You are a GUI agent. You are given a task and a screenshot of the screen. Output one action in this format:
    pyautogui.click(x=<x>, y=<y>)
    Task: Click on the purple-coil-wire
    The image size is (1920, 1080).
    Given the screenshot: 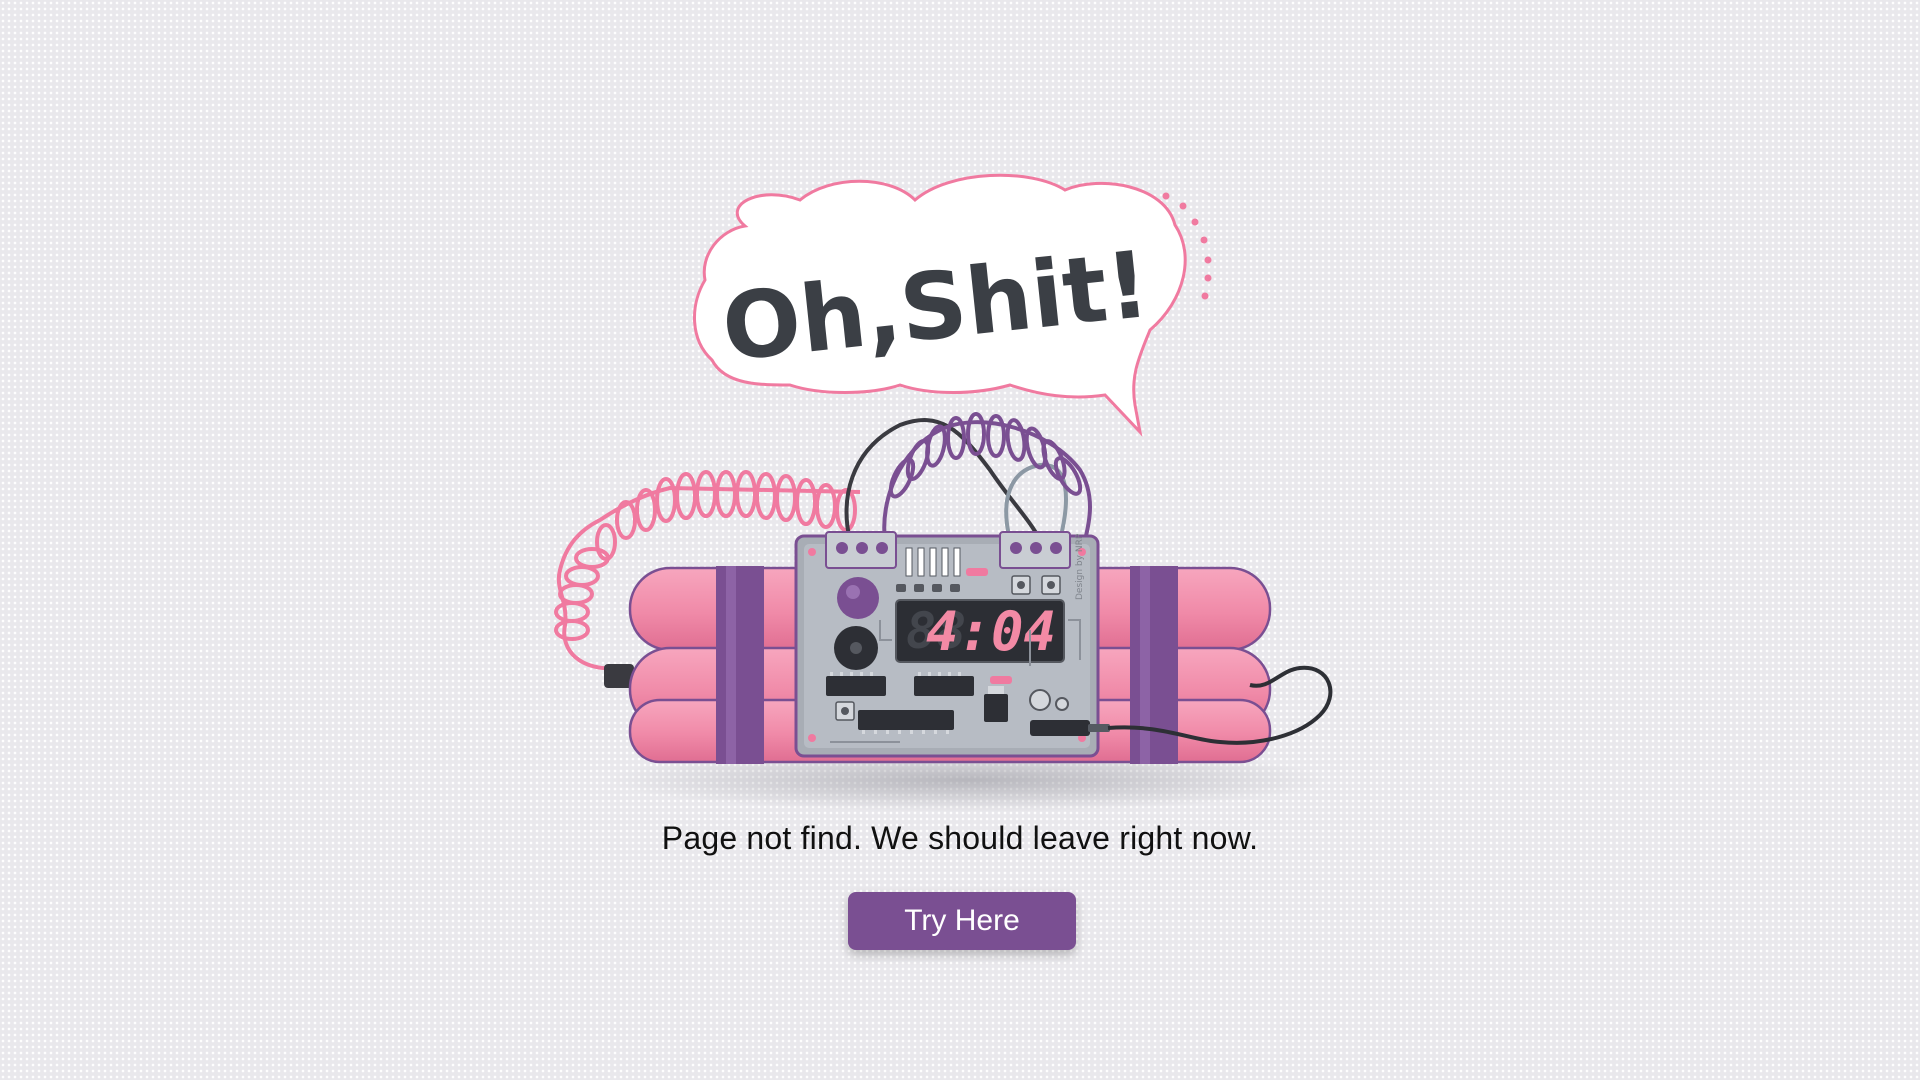 What is the action you would take?
    pyautogui.click(x=987, y=476)
    